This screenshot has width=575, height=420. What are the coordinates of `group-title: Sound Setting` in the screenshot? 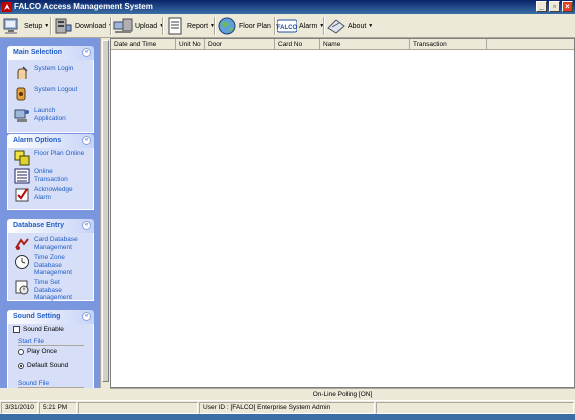 It's located at (37, 316).